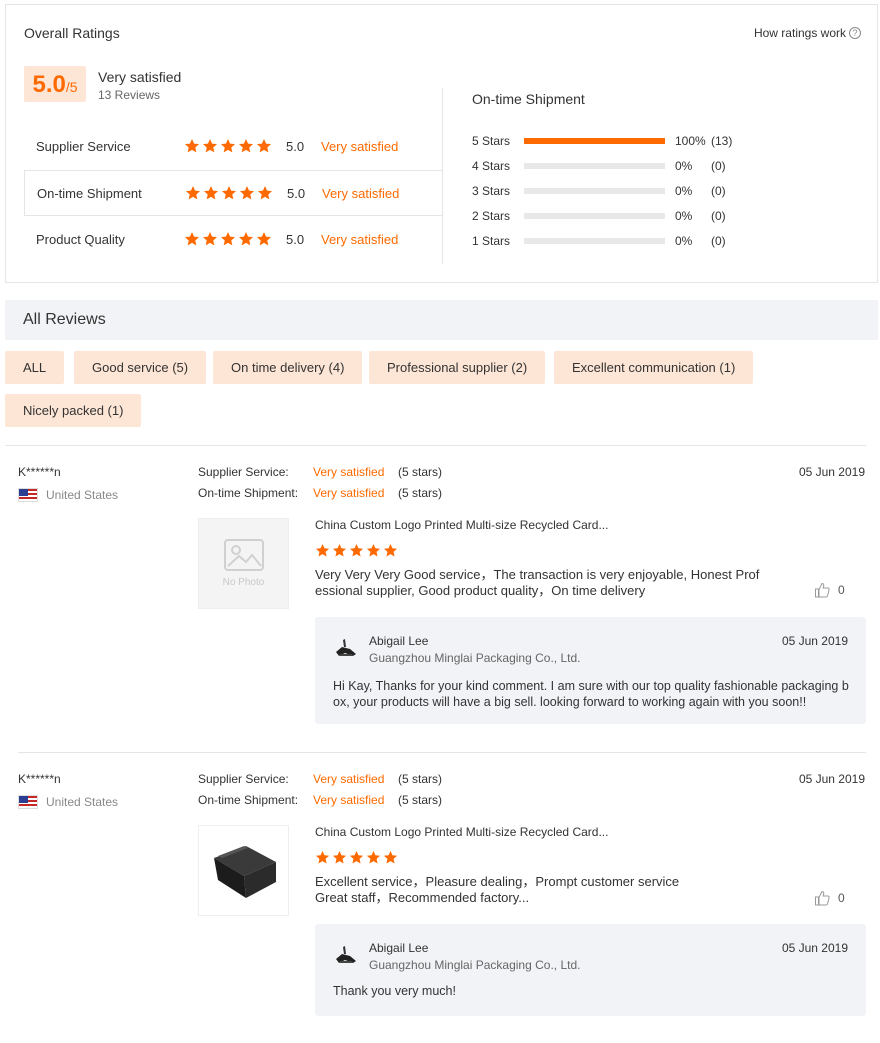 The image size is (880, 1043). I want to click on product-thumbnail-placeholder: No Photo, so click(243, 563).